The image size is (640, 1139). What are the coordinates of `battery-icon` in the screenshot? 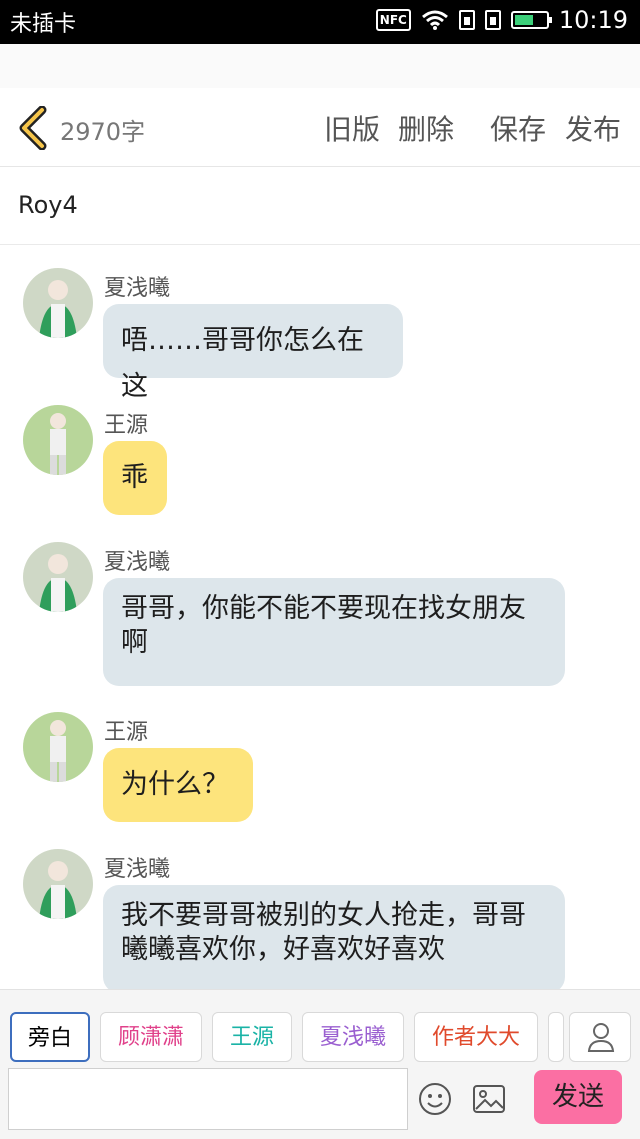 It's located at (531, 20).